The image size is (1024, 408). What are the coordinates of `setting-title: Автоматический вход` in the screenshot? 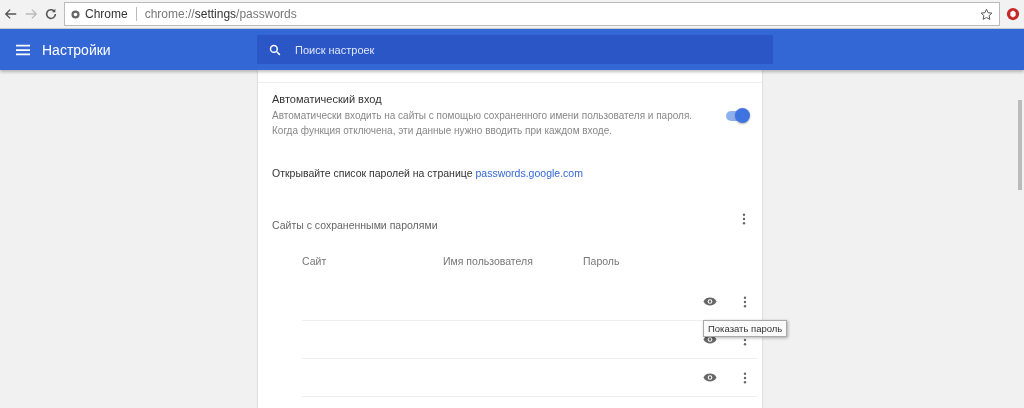 It's located at (327, 99).